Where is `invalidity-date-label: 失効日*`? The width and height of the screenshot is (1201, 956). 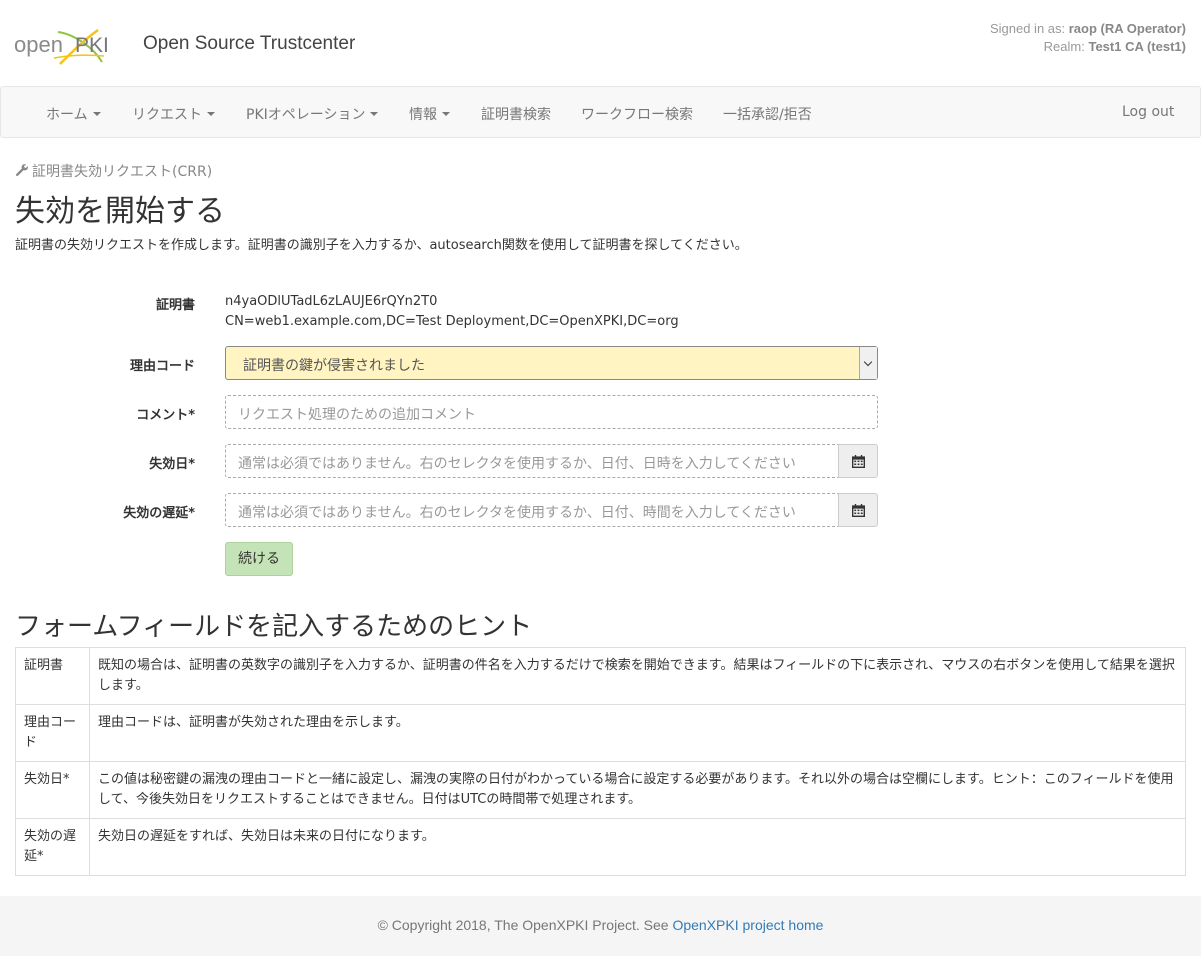
invalidity-date-label: 失効日* is located at coordinates (172, 464).